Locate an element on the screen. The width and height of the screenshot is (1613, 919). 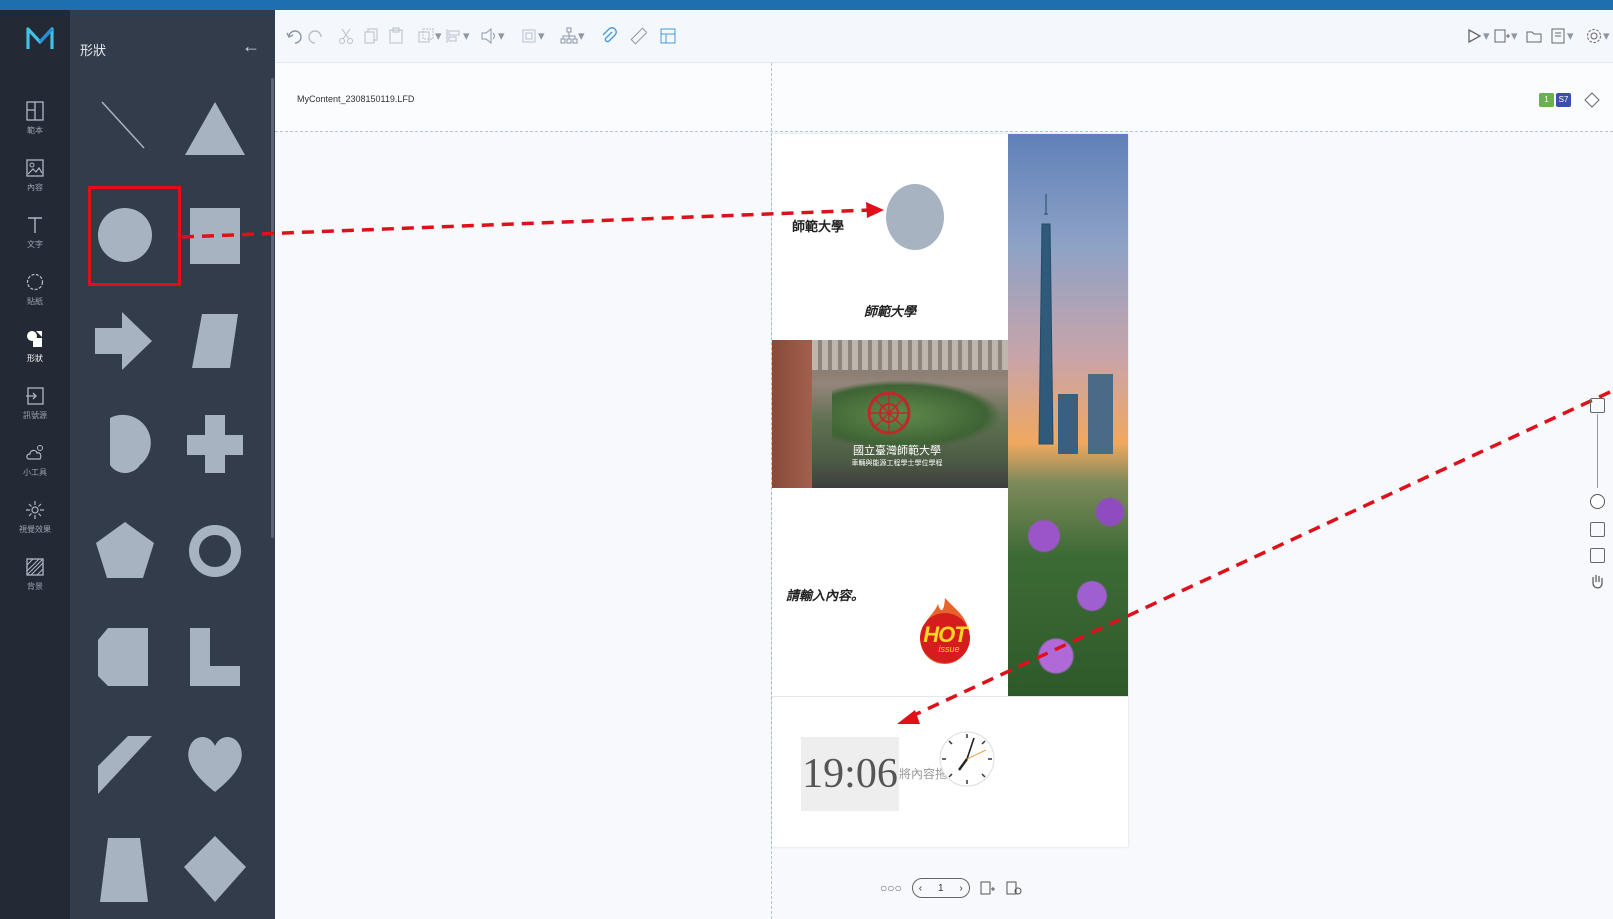
shape-diamond is located at coordinates (215, 867).